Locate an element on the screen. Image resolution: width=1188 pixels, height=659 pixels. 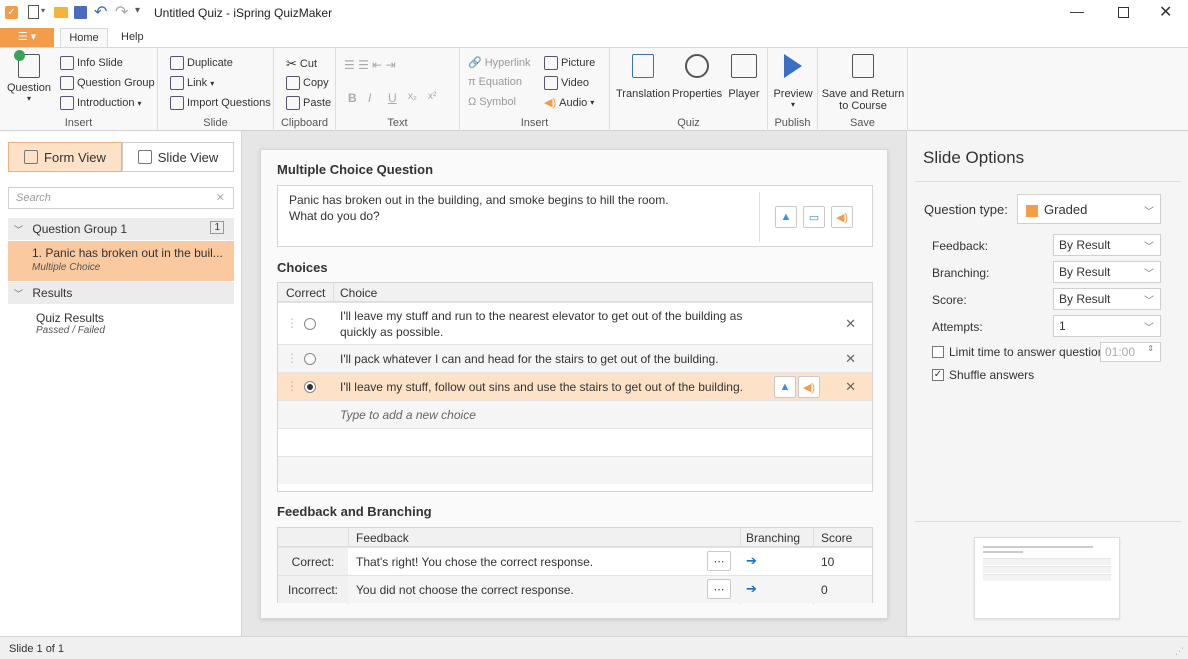
tab-home: Home is located at coordinates (84, 38).